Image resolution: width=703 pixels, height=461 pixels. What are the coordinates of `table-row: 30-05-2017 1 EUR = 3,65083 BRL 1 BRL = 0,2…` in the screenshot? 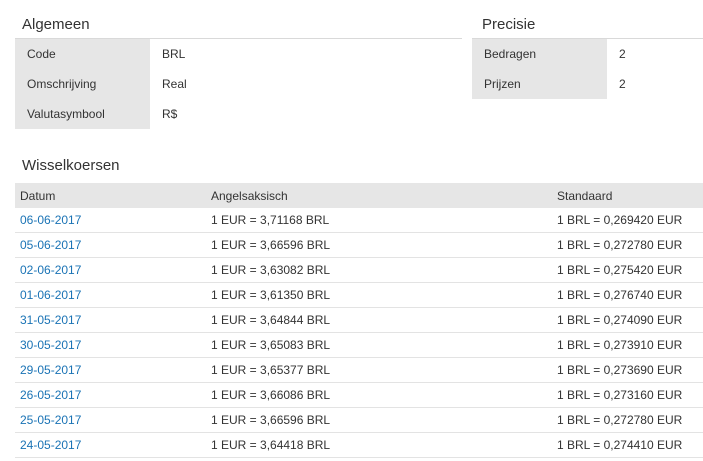 It's located at (359, 345).